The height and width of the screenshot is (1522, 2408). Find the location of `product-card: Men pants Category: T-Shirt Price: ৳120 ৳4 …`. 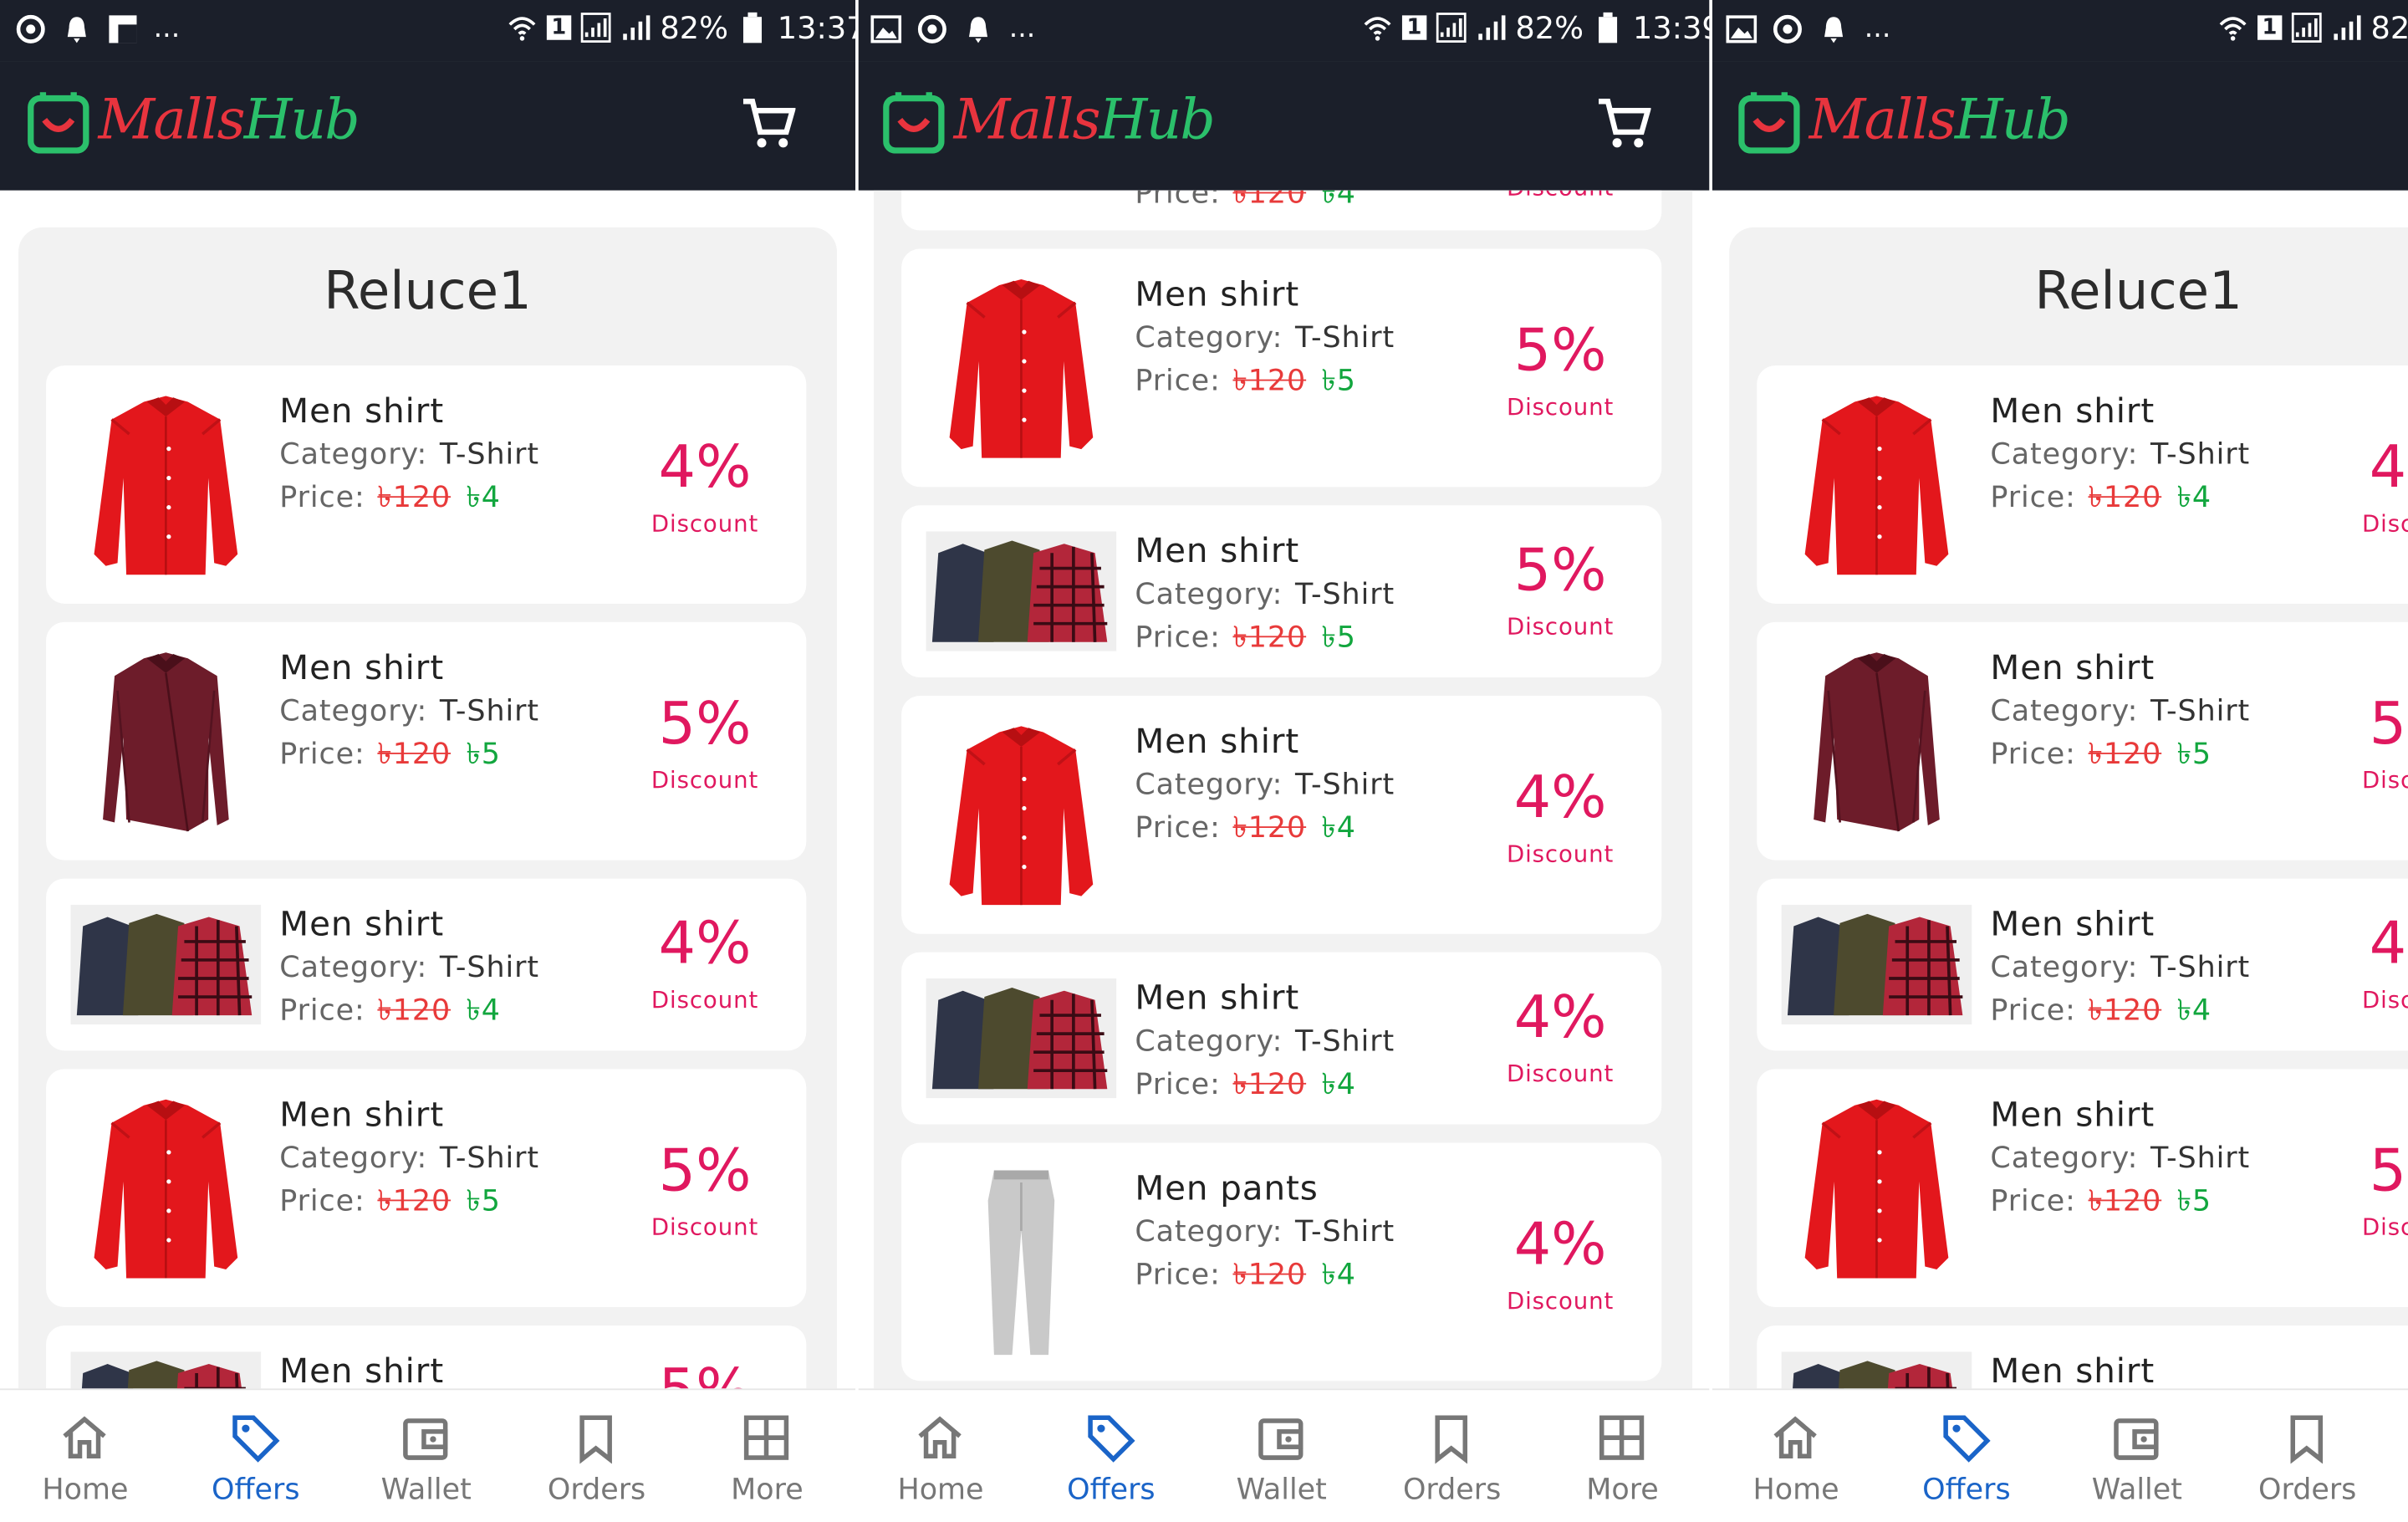

product-card: Men pants Category: T-Shirt Price: ৳120 ৳4 … is located at coordinates (1281, 1262).